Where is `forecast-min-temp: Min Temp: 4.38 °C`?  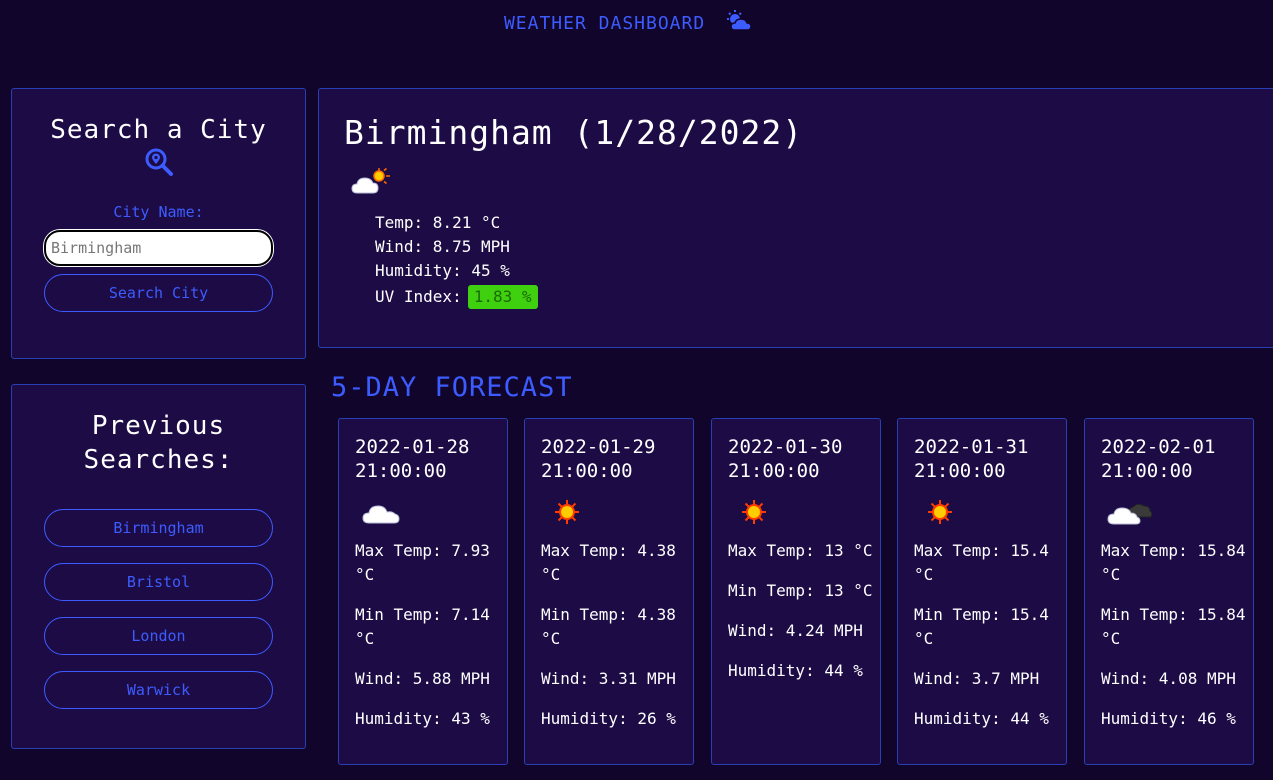 forecast-min-temp: Min Temp: 4.38 °C is located at coordinates (608, 626).